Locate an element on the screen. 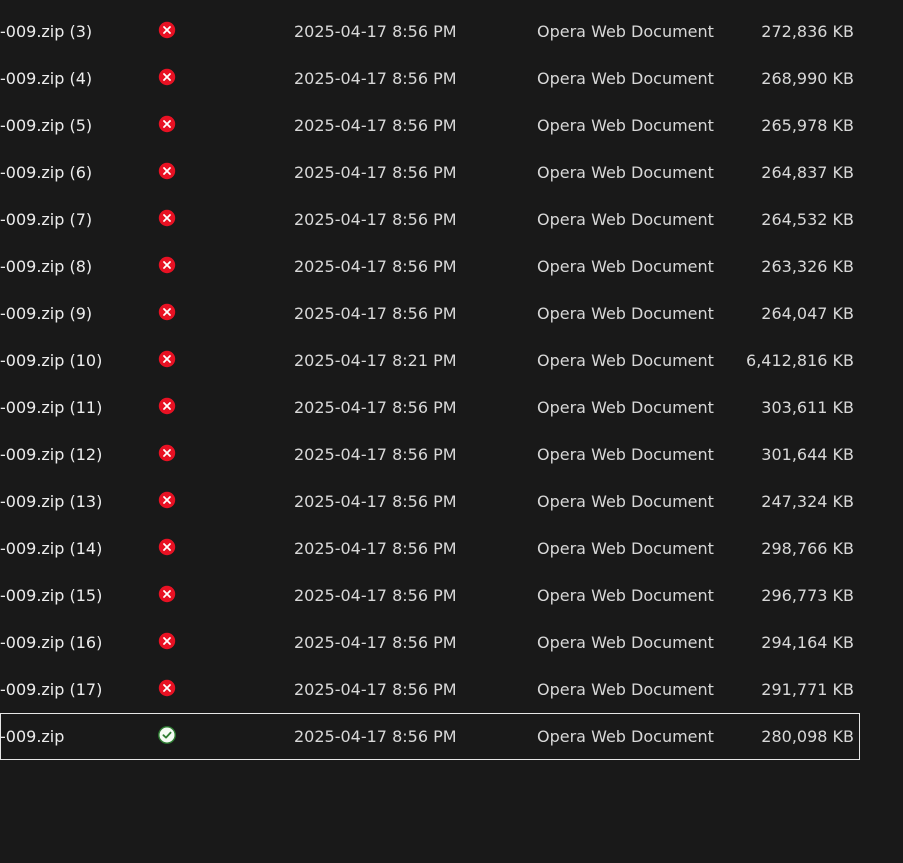 This screenshot has height=863, width=903. file-size: 291,771 KB is located at coordinates (807, 689).